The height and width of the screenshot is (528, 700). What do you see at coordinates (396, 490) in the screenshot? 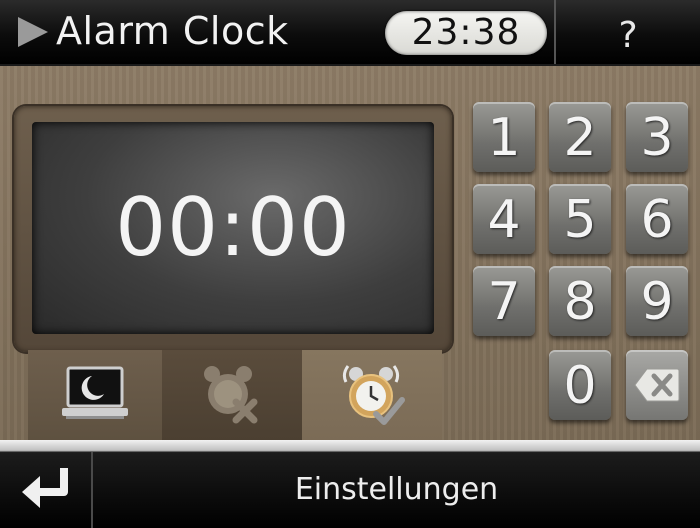
I see `settings-button: Einstellungen` at bounding box center [396, 490].